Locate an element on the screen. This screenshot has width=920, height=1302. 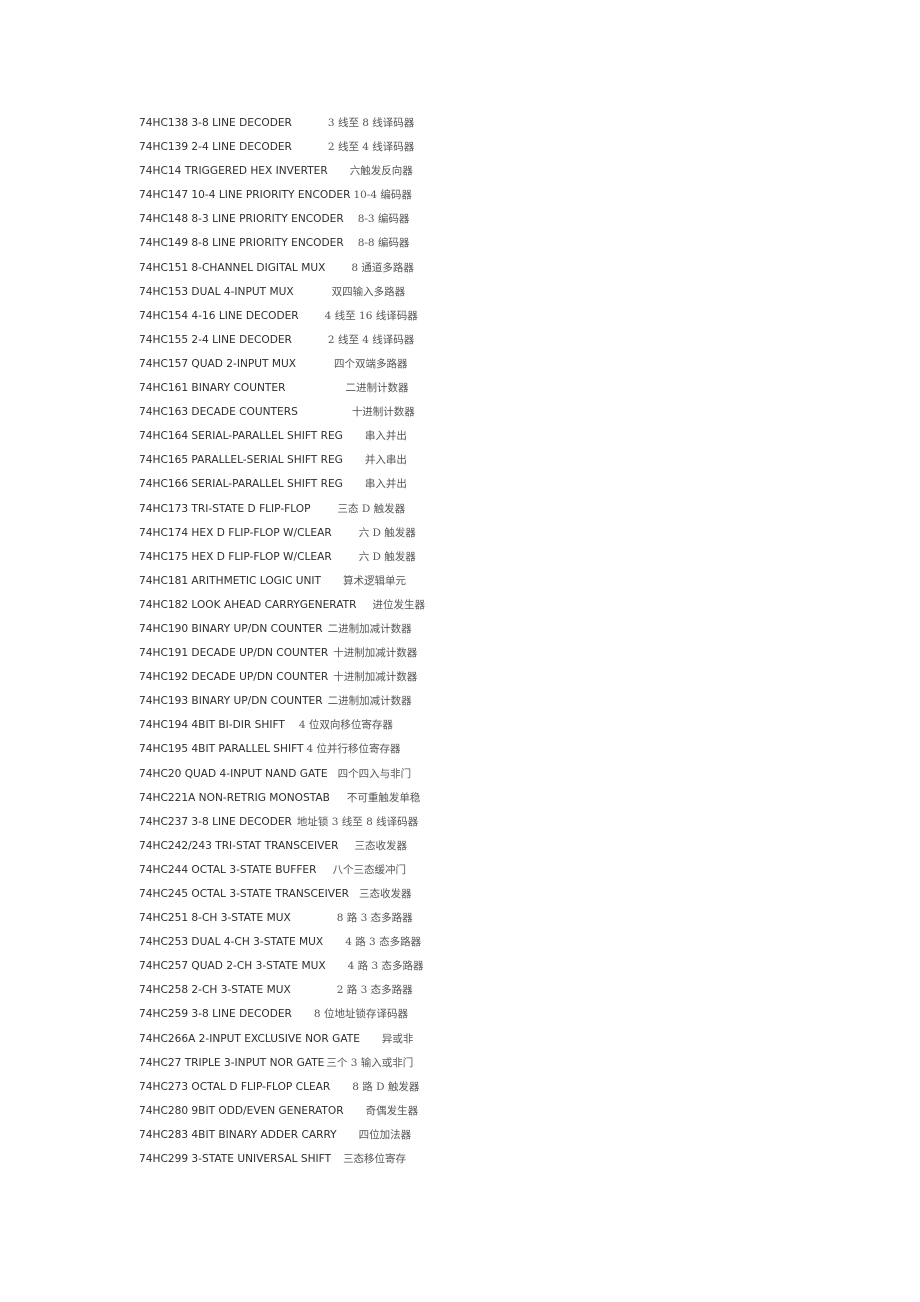
part-name: 74HC182 LOOK AHEAD CARRYGENERATR is located at coordinates (248, 604).